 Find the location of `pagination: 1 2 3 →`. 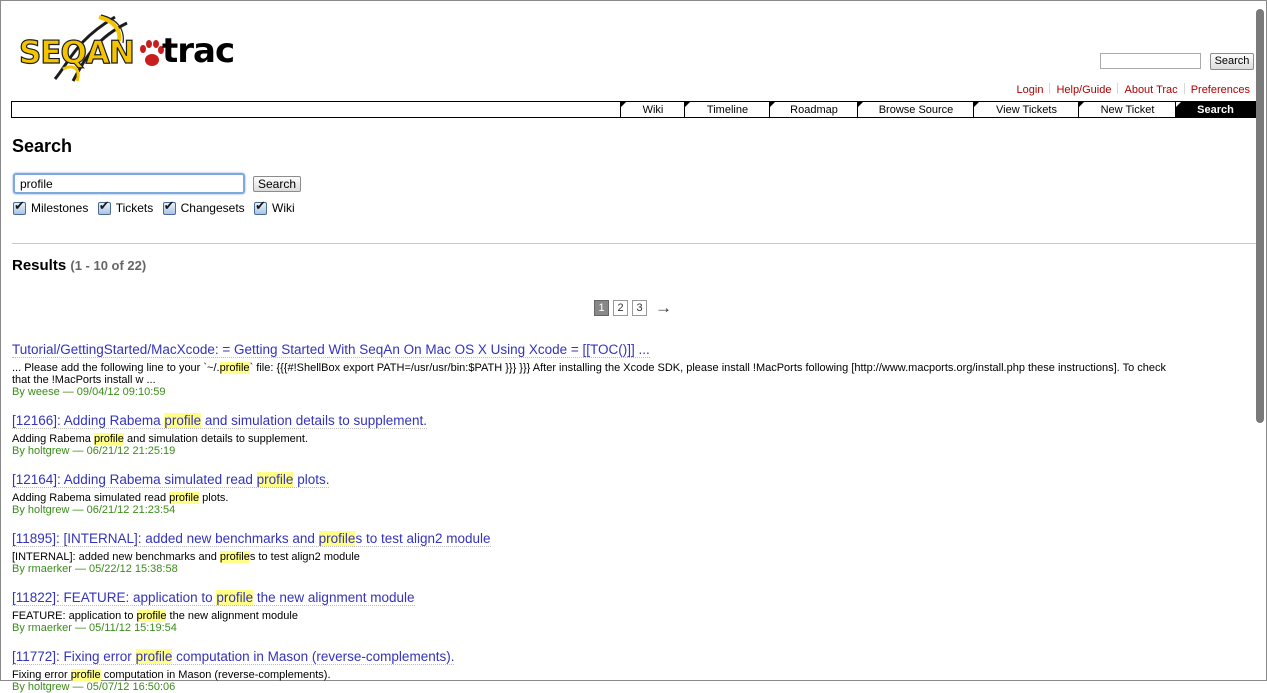

pagination: 1 2 3 → is located at coordinates (633, 308).